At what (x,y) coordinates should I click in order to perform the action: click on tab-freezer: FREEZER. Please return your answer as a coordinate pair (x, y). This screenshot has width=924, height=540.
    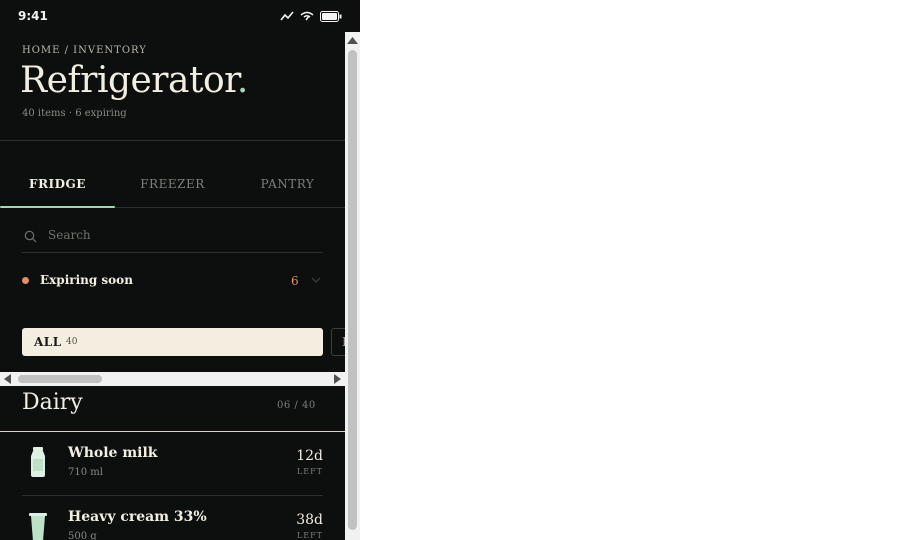
    Looking at the image, I should click on (172, 187).